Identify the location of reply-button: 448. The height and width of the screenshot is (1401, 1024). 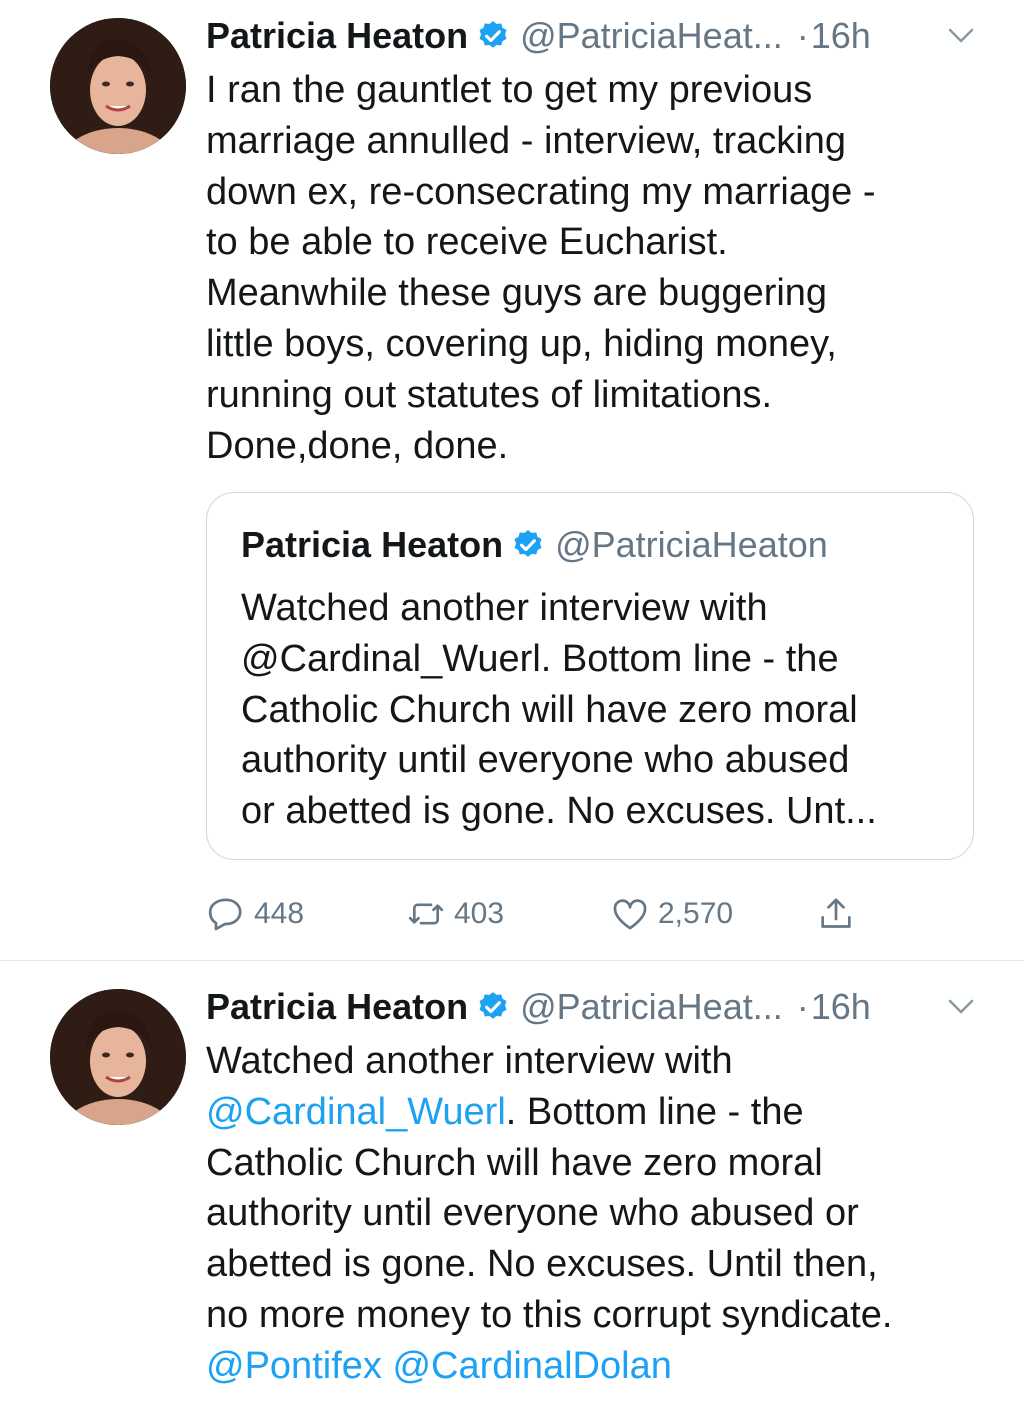
(255, 914).